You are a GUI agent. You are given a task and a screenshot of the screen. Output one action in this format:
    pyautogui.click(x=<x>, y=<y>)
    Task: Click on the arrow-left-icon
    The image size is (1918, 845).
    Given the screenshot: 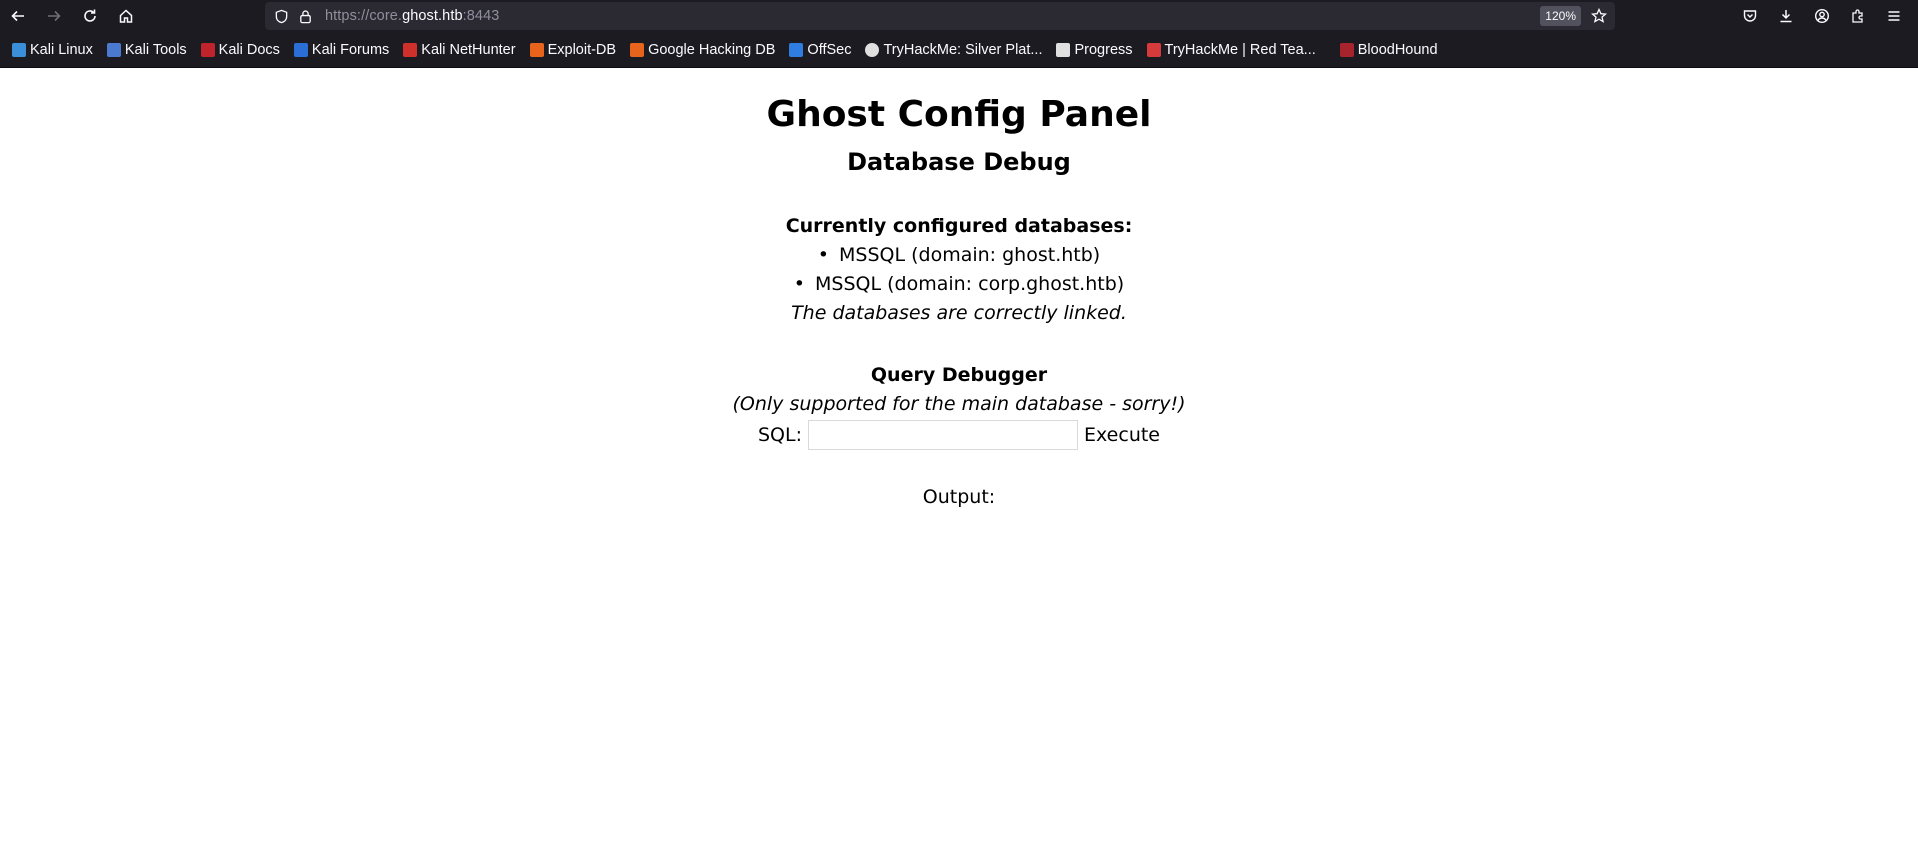 What is the action you would take?
    pyautogui.click(x=17, y=16)
    